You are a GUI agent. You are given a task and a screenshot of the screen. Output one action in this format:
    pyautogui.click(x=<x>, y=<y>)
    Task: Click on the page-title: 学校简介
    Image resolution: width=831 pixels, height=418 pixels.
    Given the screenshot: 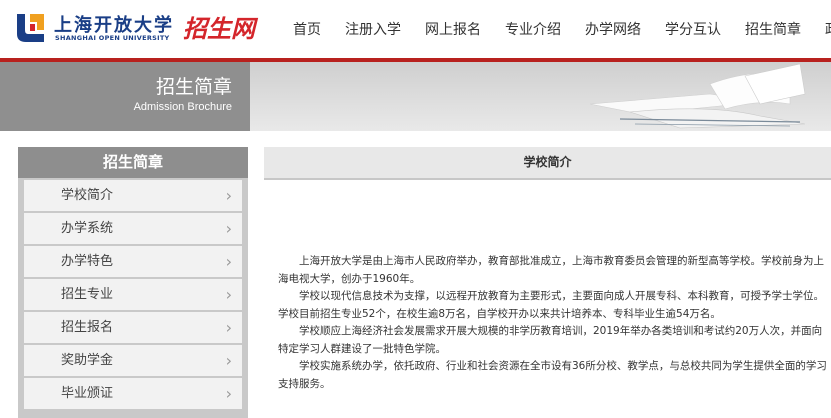 What is the action you would take?
    pyautogui.click(x=547, y=162)
    